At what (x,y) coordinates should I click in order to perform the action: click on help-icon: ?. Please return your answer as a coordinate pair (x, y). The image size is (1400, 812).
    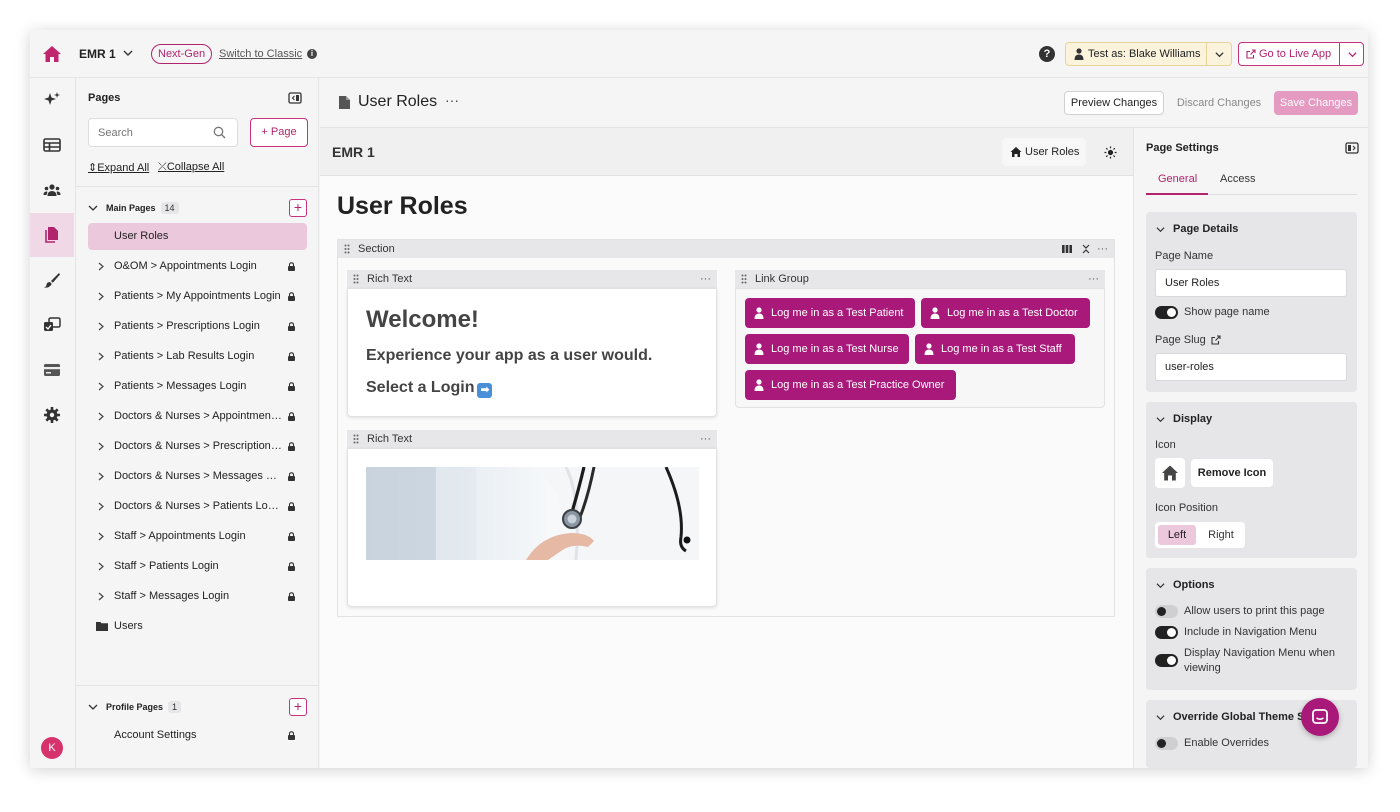
    Looking at the image, I should click on (1047, 54).